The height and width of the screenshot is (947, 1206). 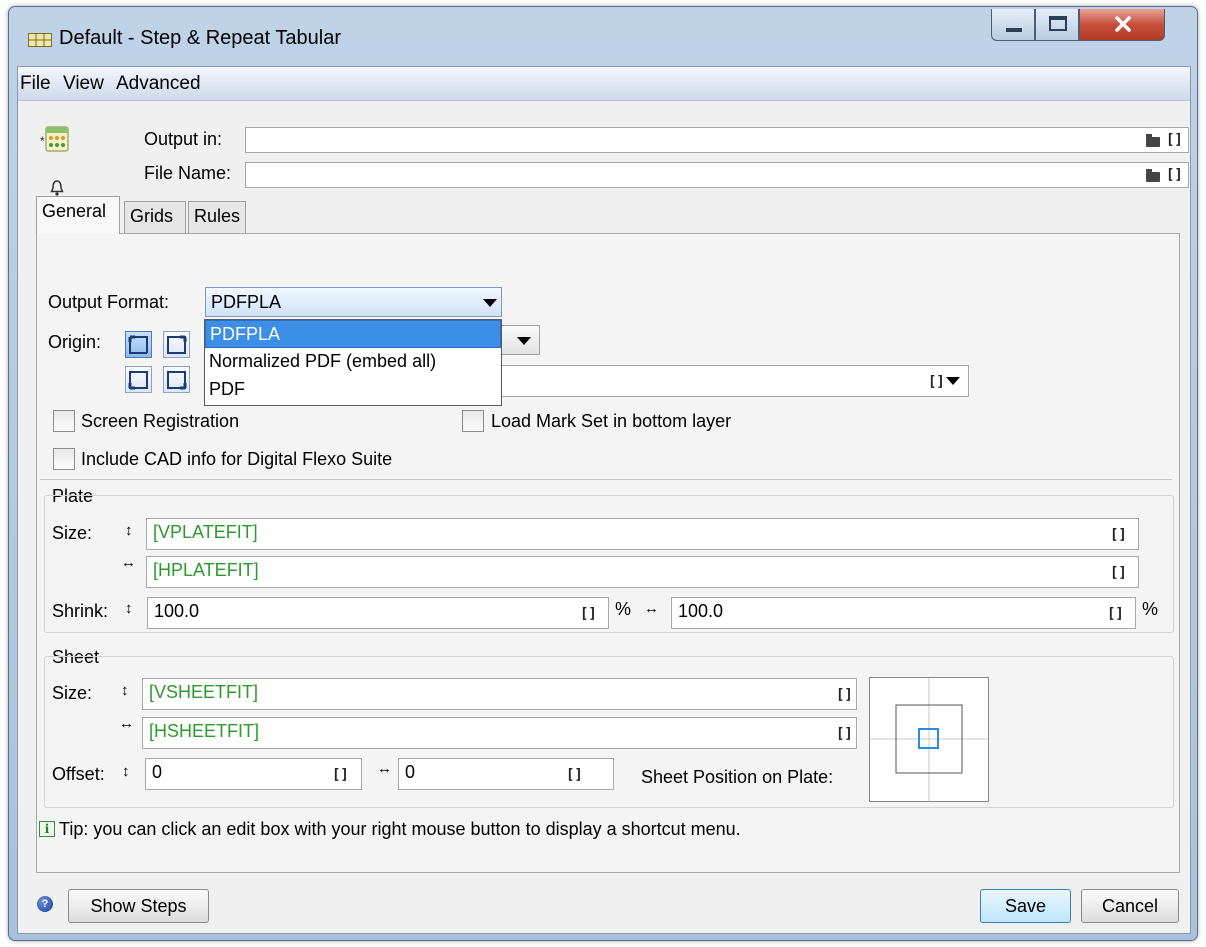 I want to click on plate-vertical-size-field: [VPLATEFIT] [], so click(x=642, y=534).